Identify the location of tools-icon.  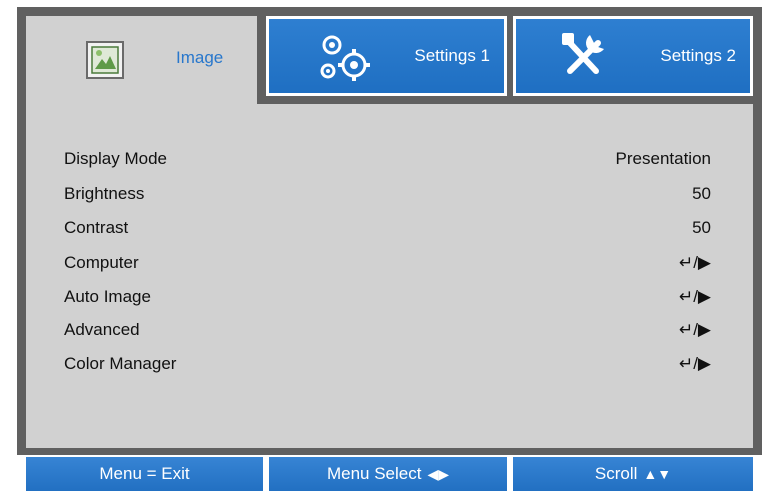
(583, 53).